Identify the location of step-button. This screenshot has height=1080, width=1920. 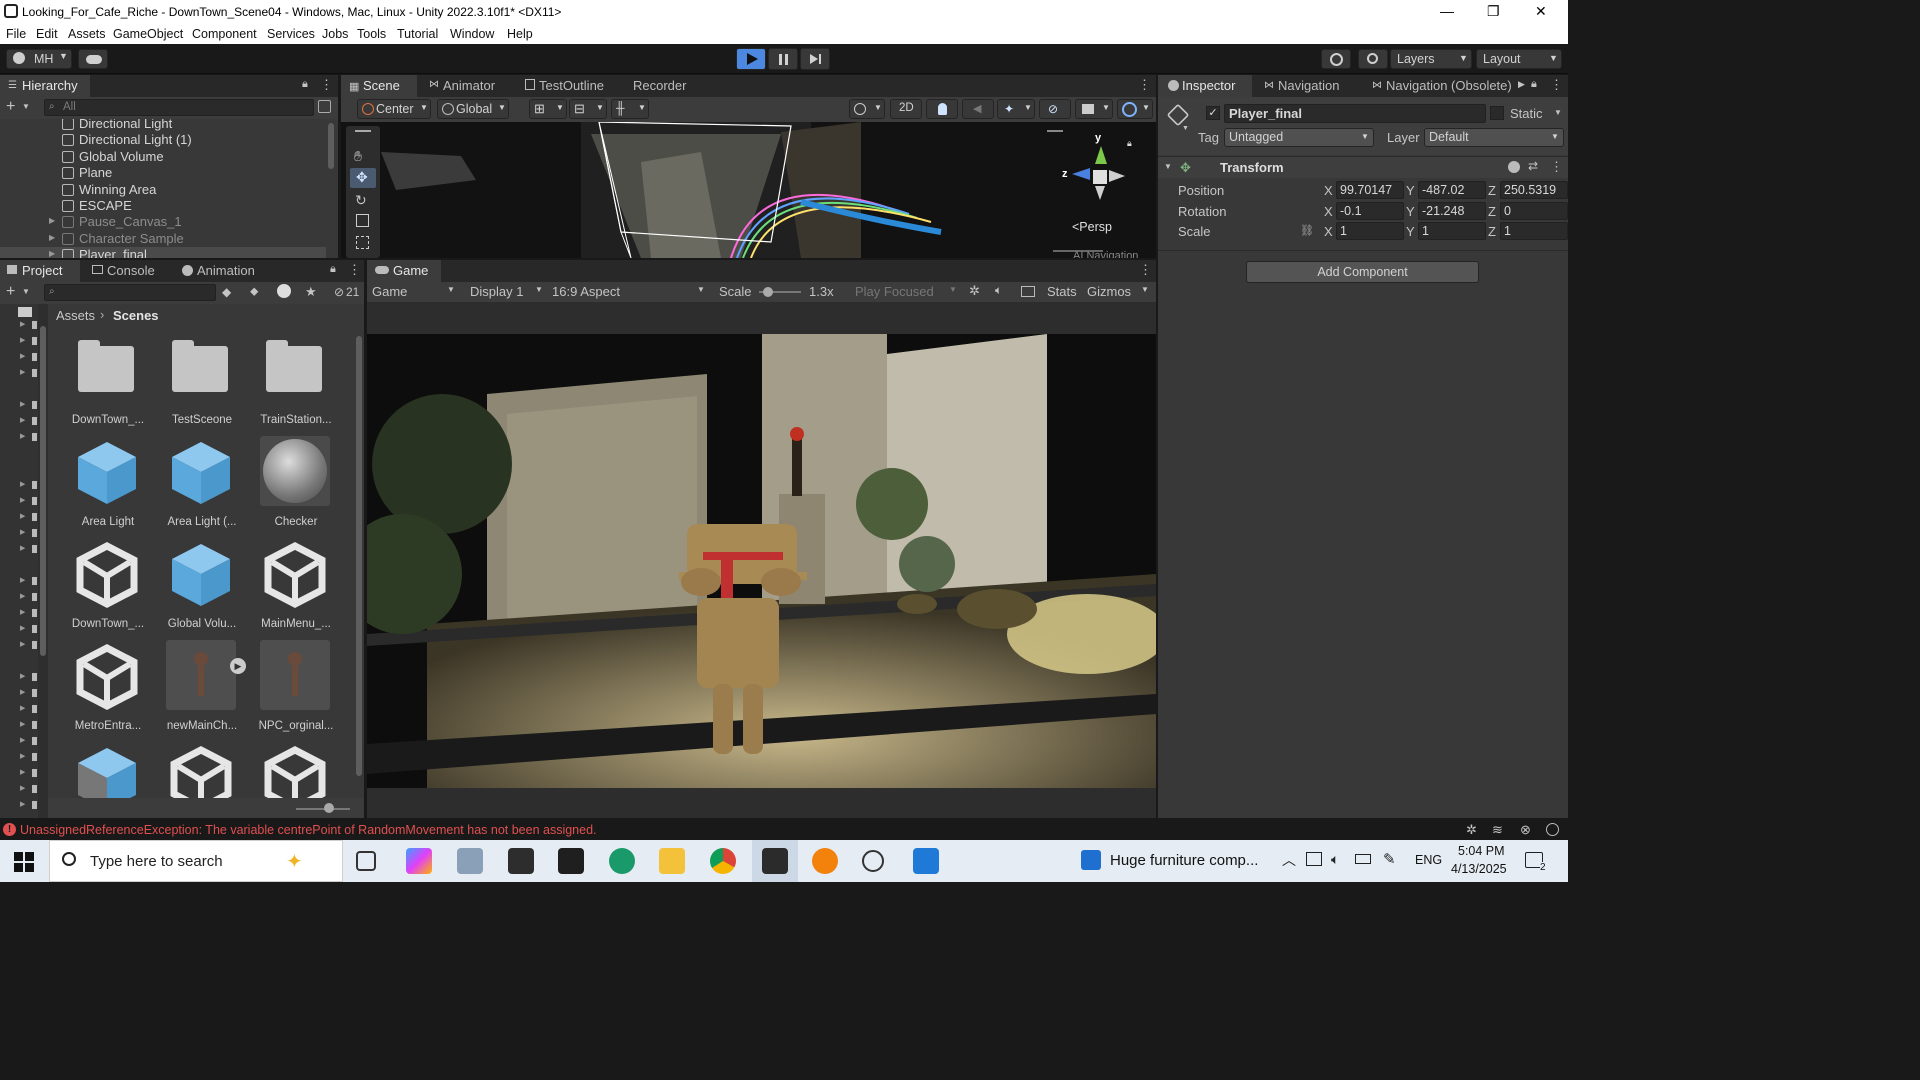
(815, 59).